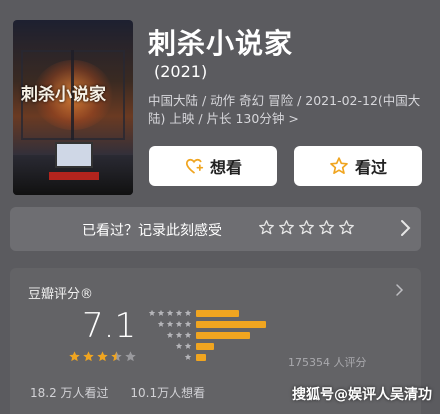  Describe the element at coordinates (152, 231) in the screenshot. I see `rate-prompt-label: 已看过？记录此刻感受` at that location.